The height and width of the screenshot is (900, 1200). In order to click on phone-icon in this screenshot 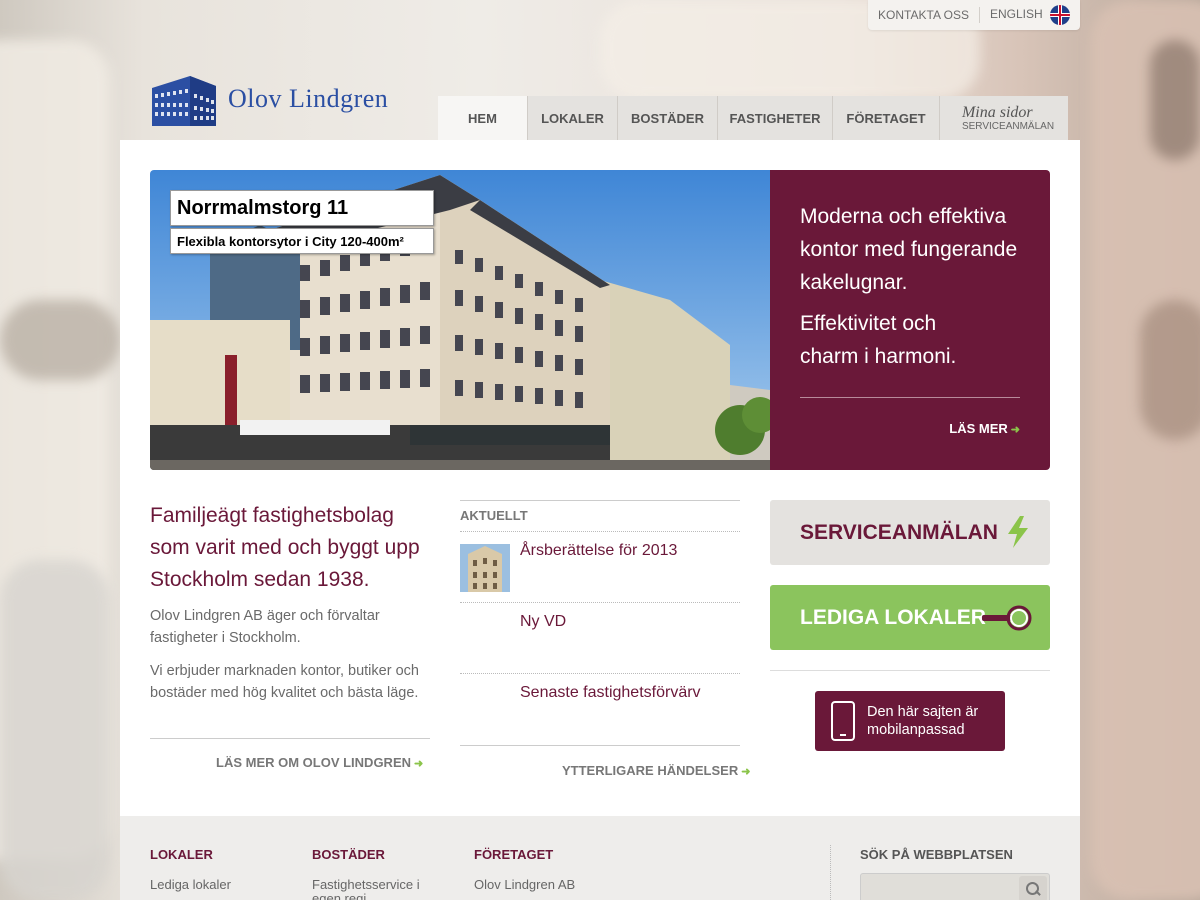, I will do `click(843, 721)`.